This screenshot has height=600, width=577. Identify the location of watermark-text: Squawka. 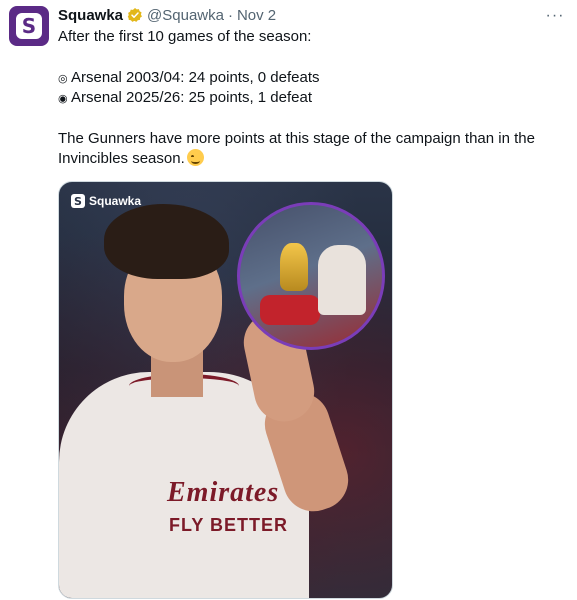
(115, 201).